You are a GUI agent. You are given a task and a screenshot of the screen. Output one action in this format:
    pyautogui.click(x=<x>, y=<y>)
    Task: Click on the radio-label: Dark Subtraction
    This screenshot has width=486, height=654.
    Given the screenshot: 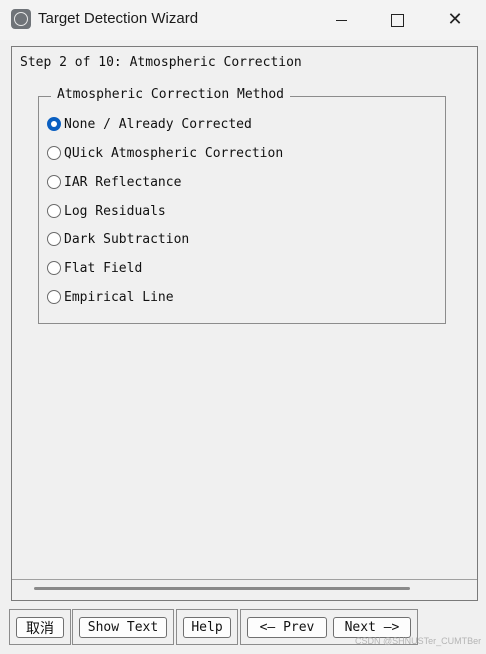 What is the action you would take?
    pyautogui.click(x=127, y=239)
    